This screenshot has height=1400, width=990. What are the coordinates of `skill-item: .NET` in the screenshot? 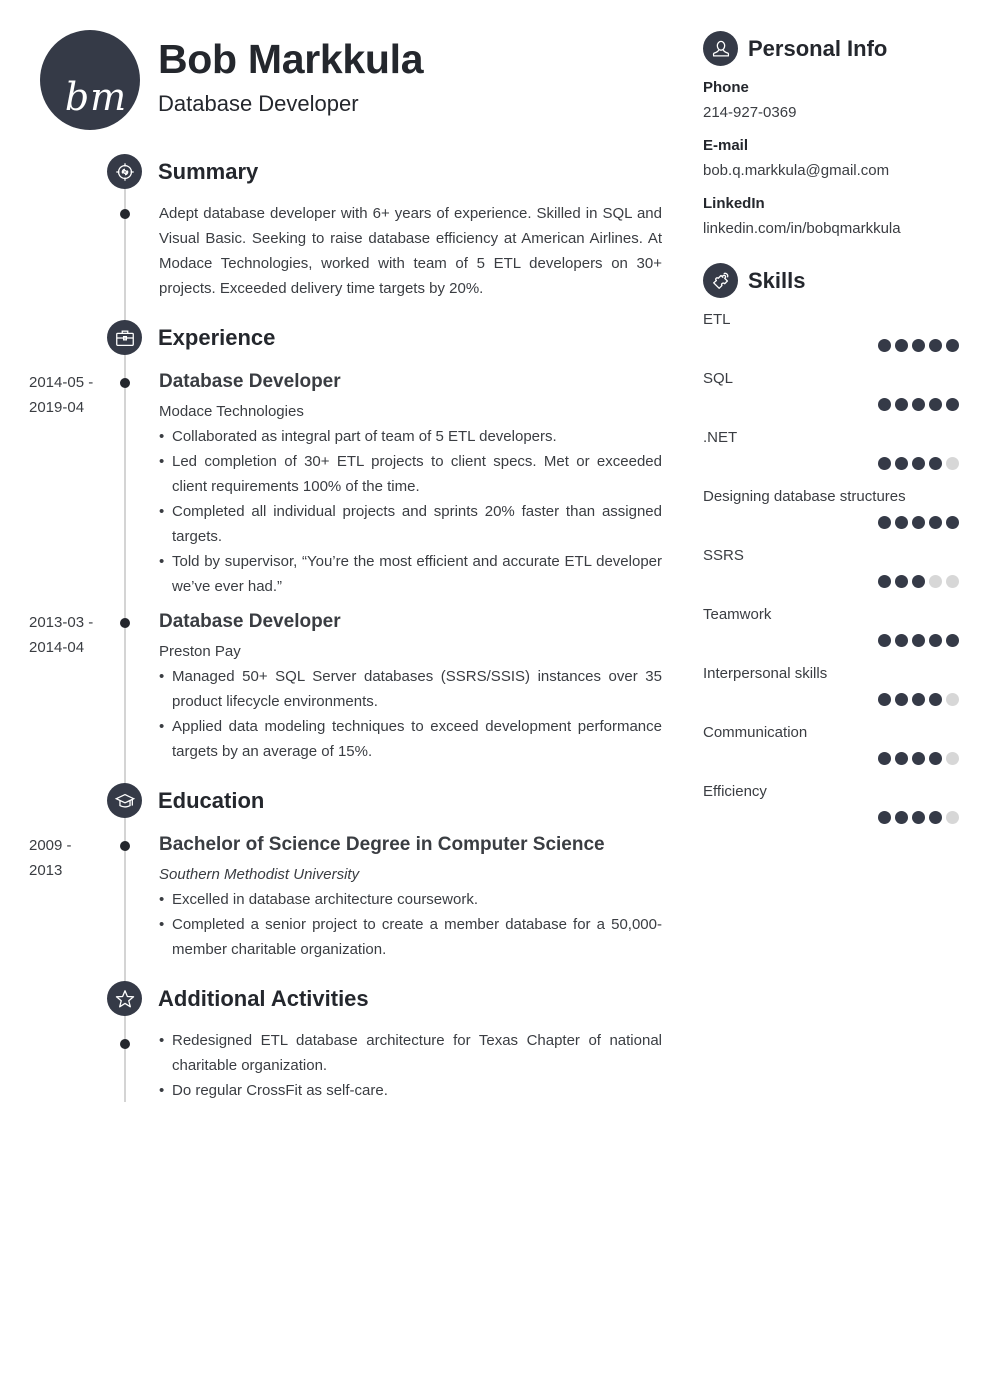 It's located at (831, 457).